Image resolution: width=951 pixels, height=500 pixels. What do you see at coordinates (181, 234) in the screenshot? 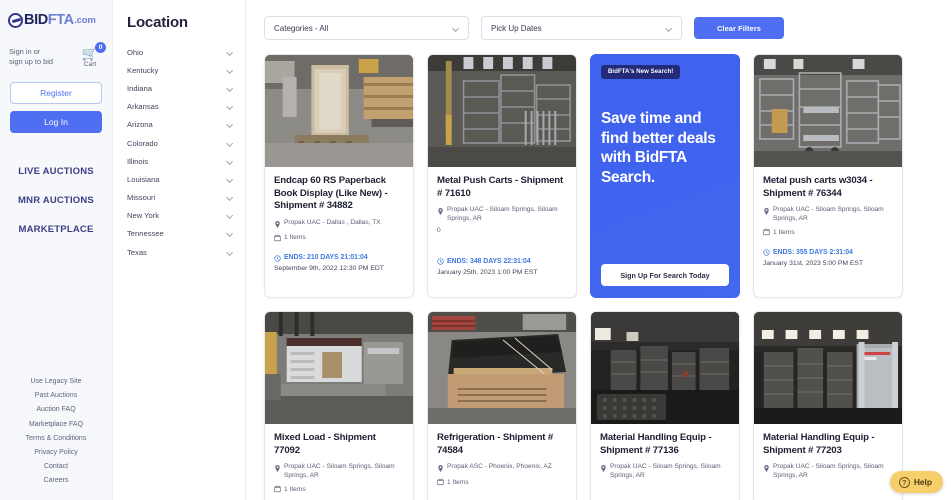
I see `location-item-tennessee: Tennessee` at bounding box center [181, 234].